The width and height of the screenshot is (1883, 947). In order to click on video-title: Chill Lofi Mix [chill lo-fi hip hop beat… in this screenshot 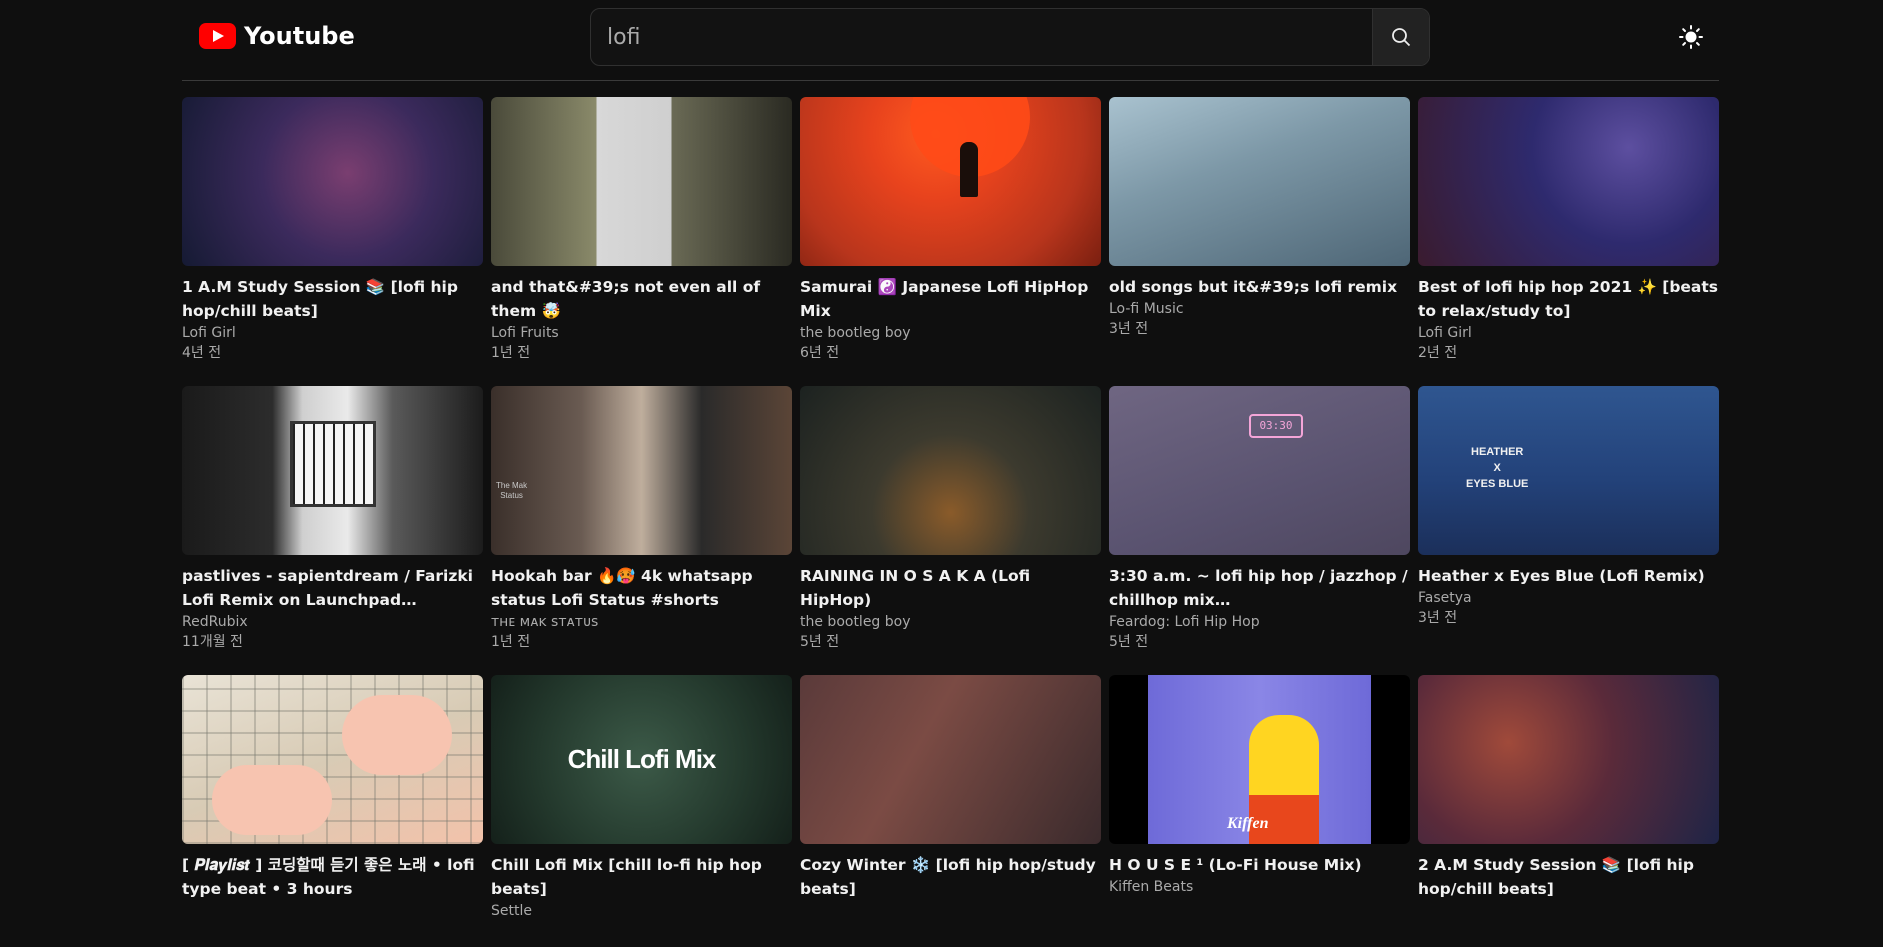, I will do `click(641, 877)`.